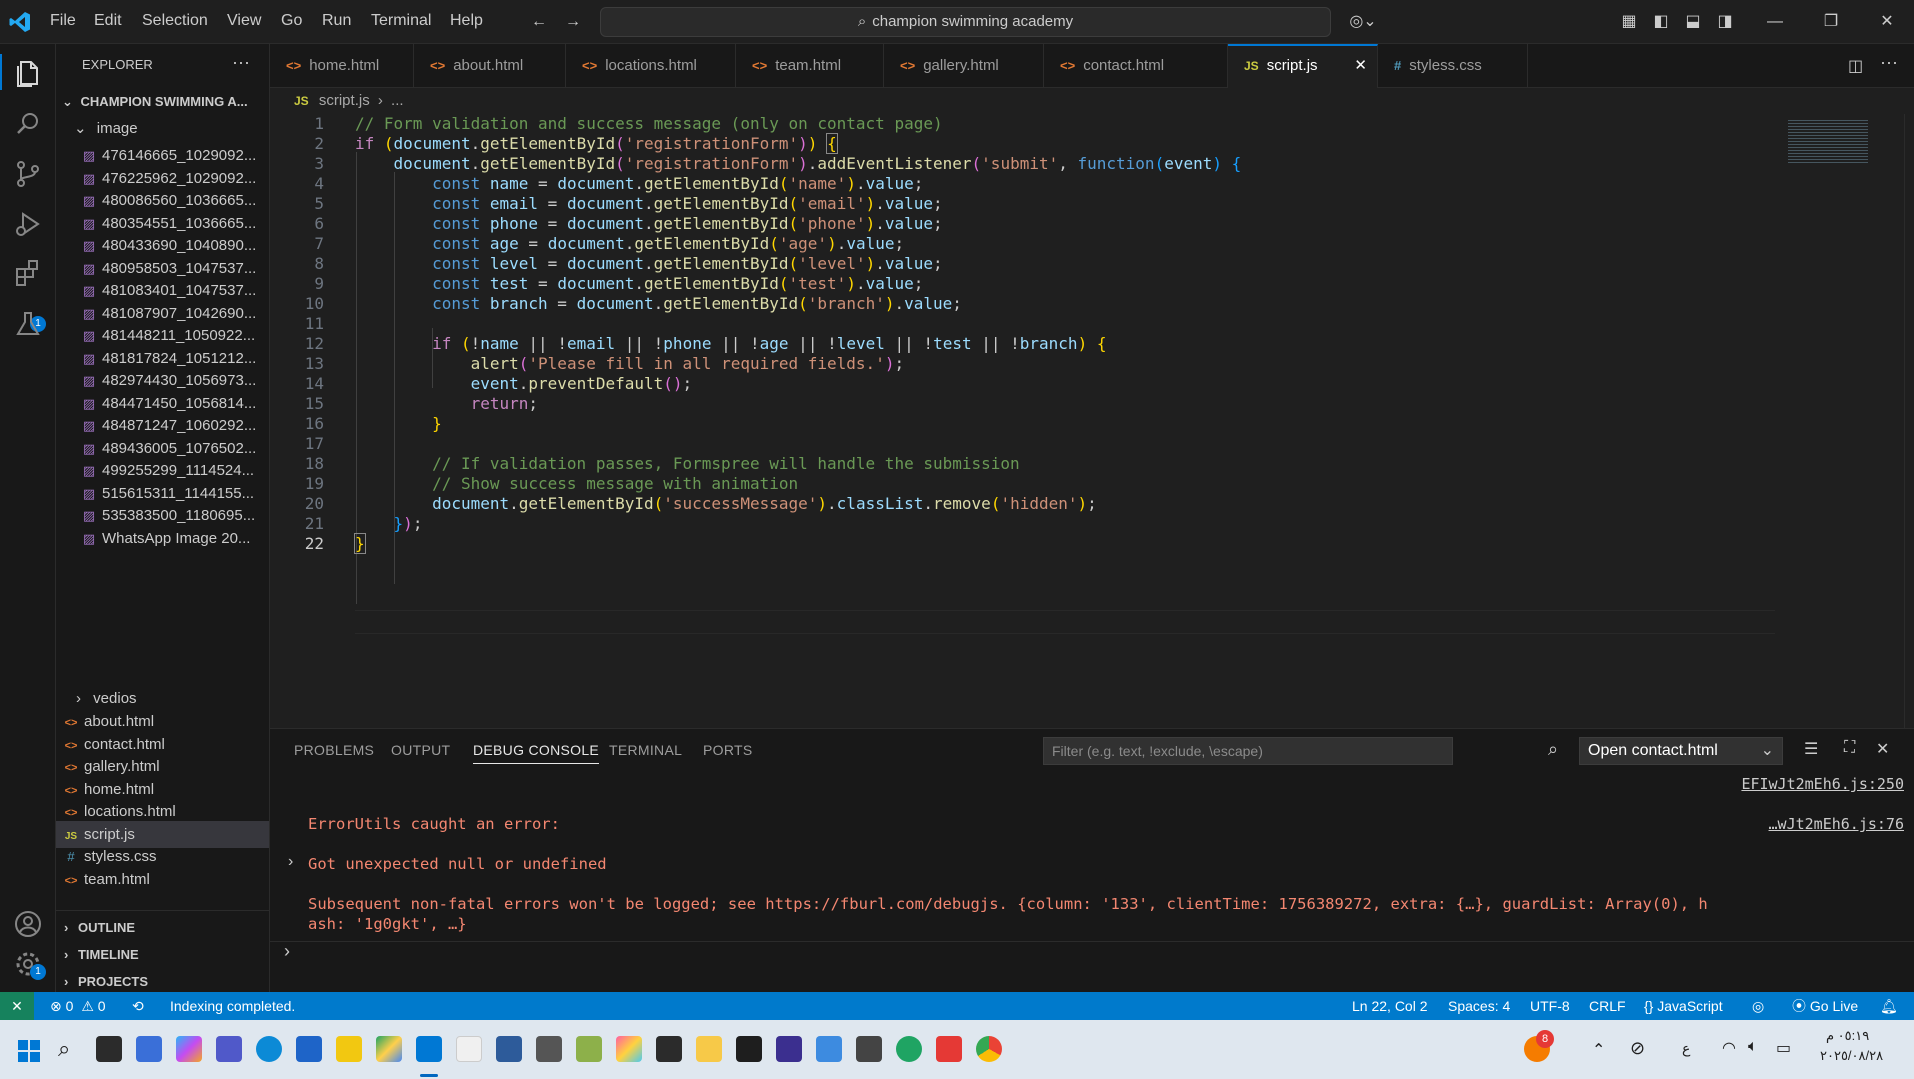  Describe the element at coordinates (989, 1049) in the screenshot. I see `chrome-icon` at that location.